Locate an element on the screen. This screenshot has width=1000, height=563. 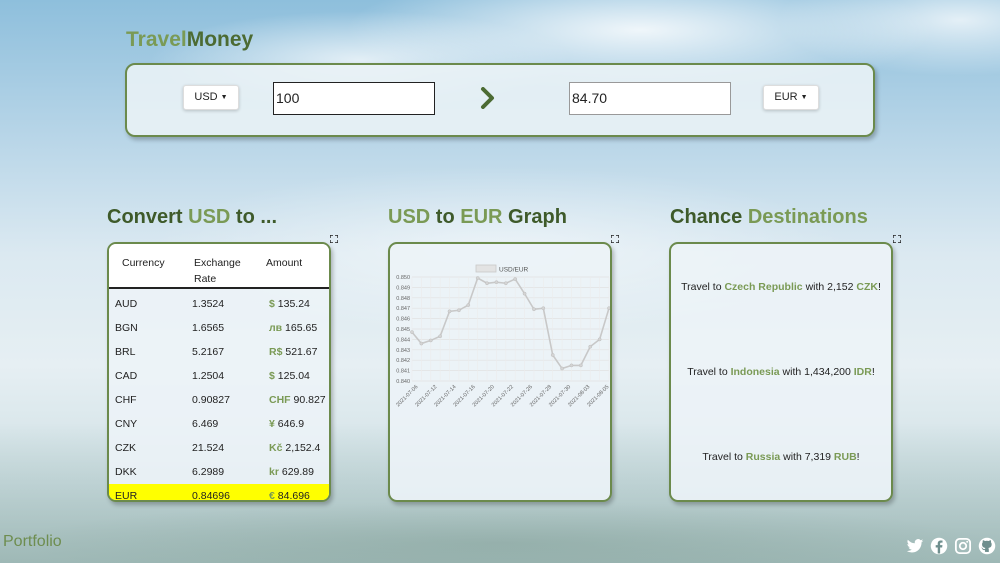
header-currency: Currency is located at coordinates (143, 263).